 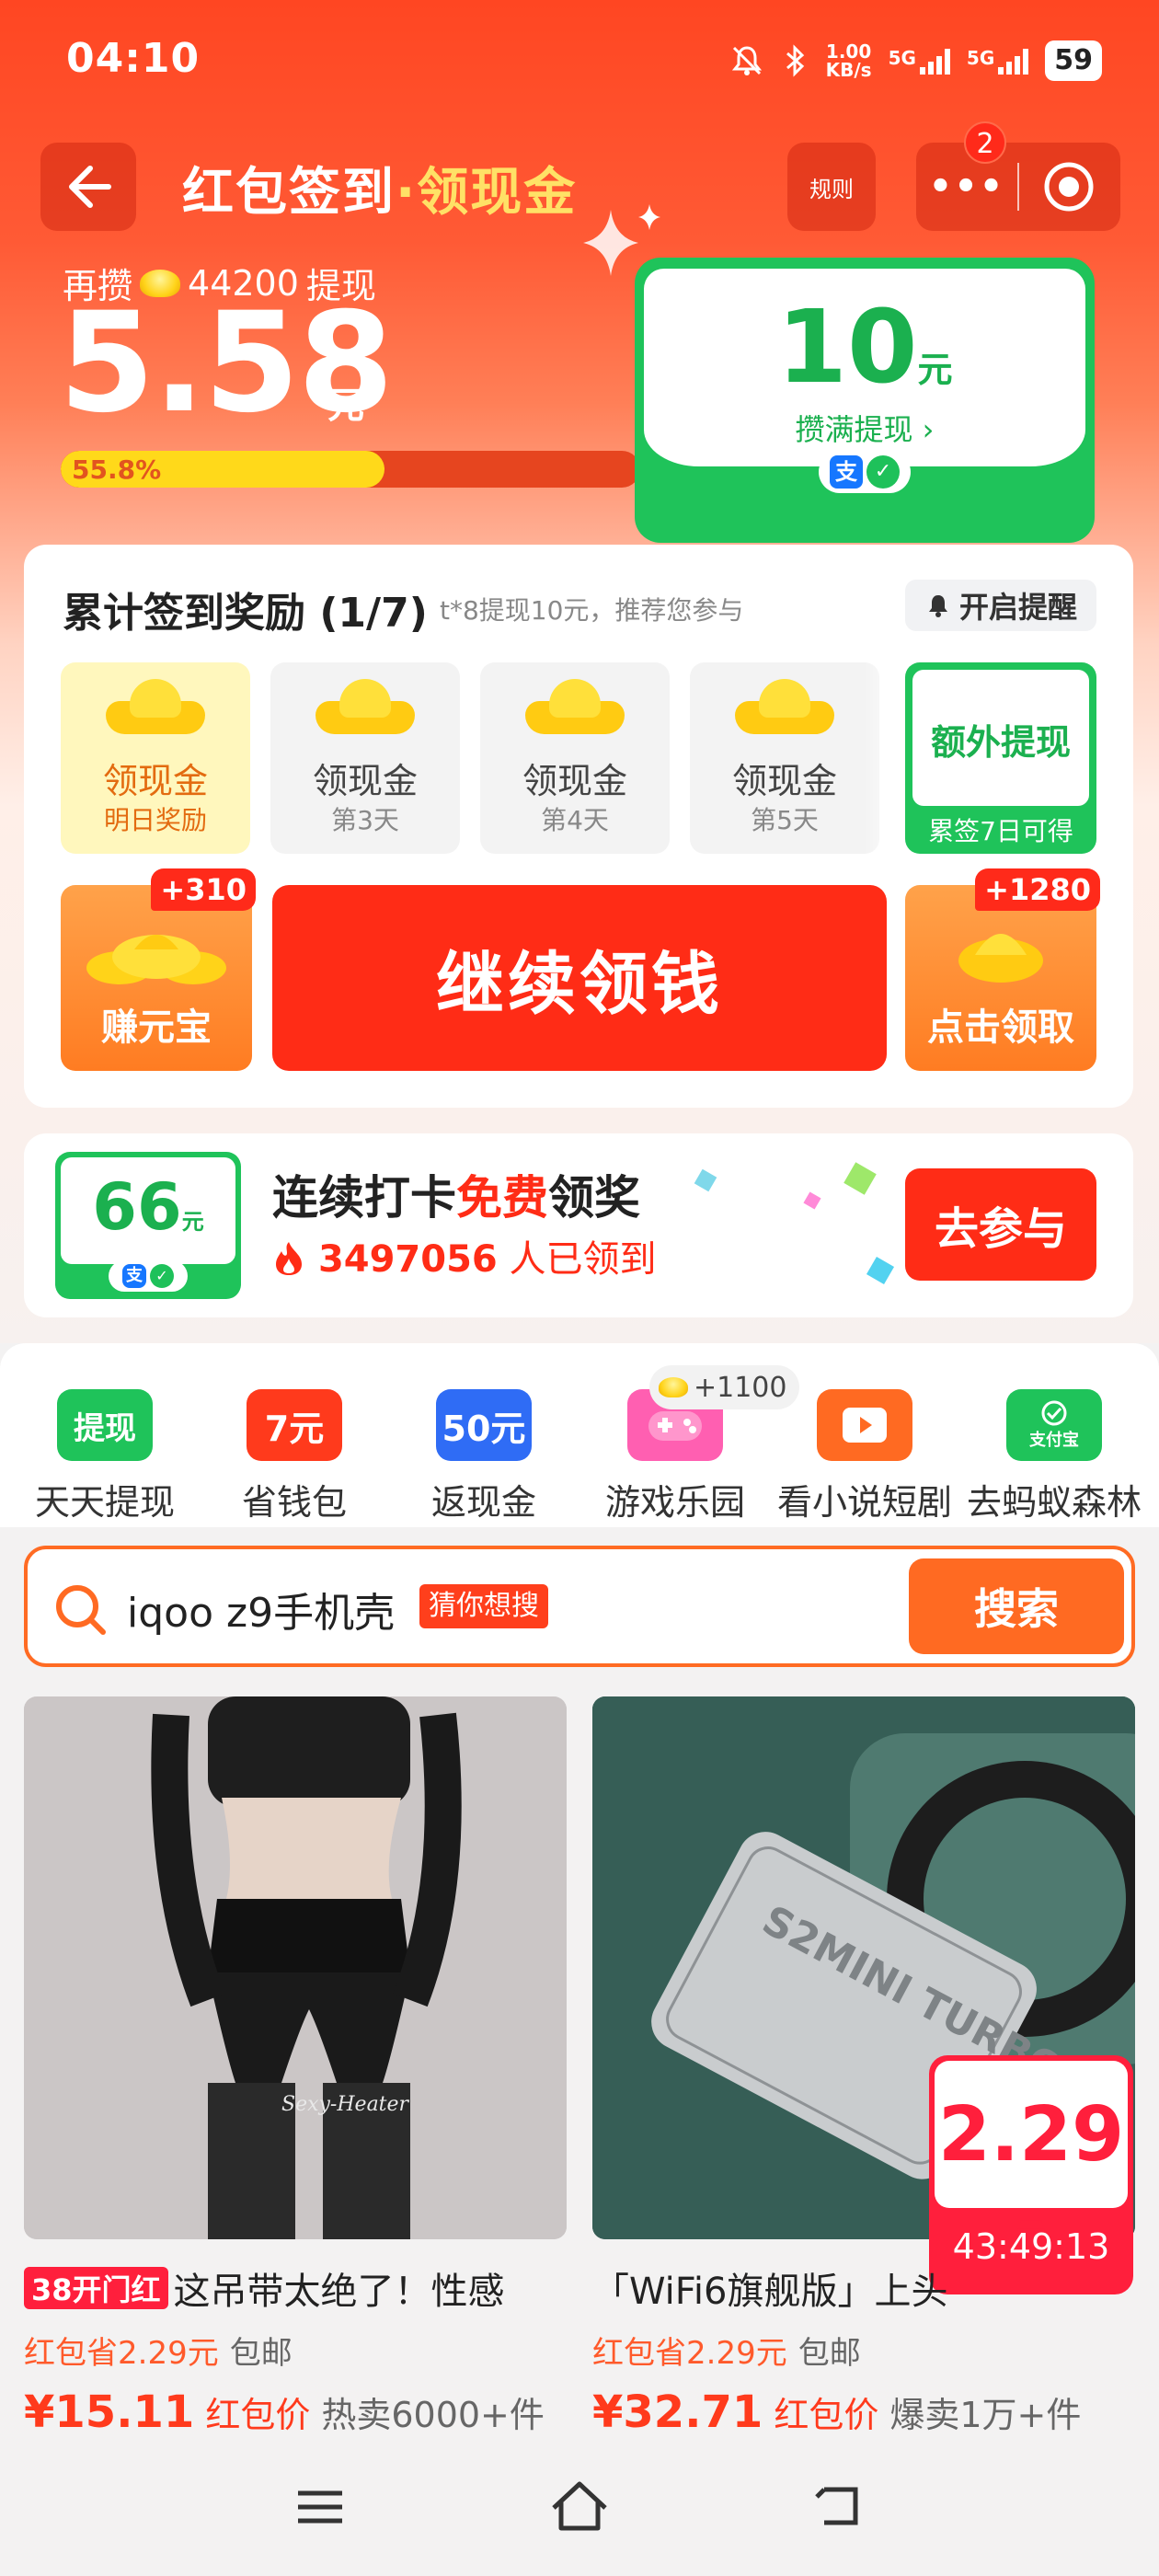 I want to click on goal-subtitle: 攒满提现 ›, so click(x=865, y=429).